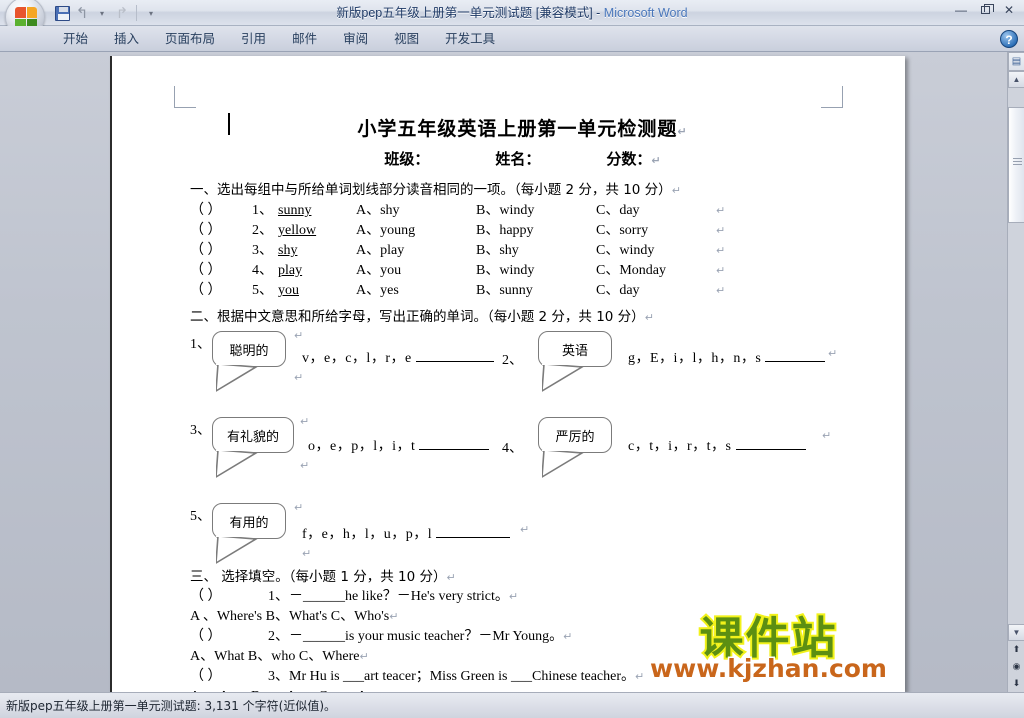  Describe the element at coordinates (416, 271) in the screenshot. I see `option-a: A、you` at that location.